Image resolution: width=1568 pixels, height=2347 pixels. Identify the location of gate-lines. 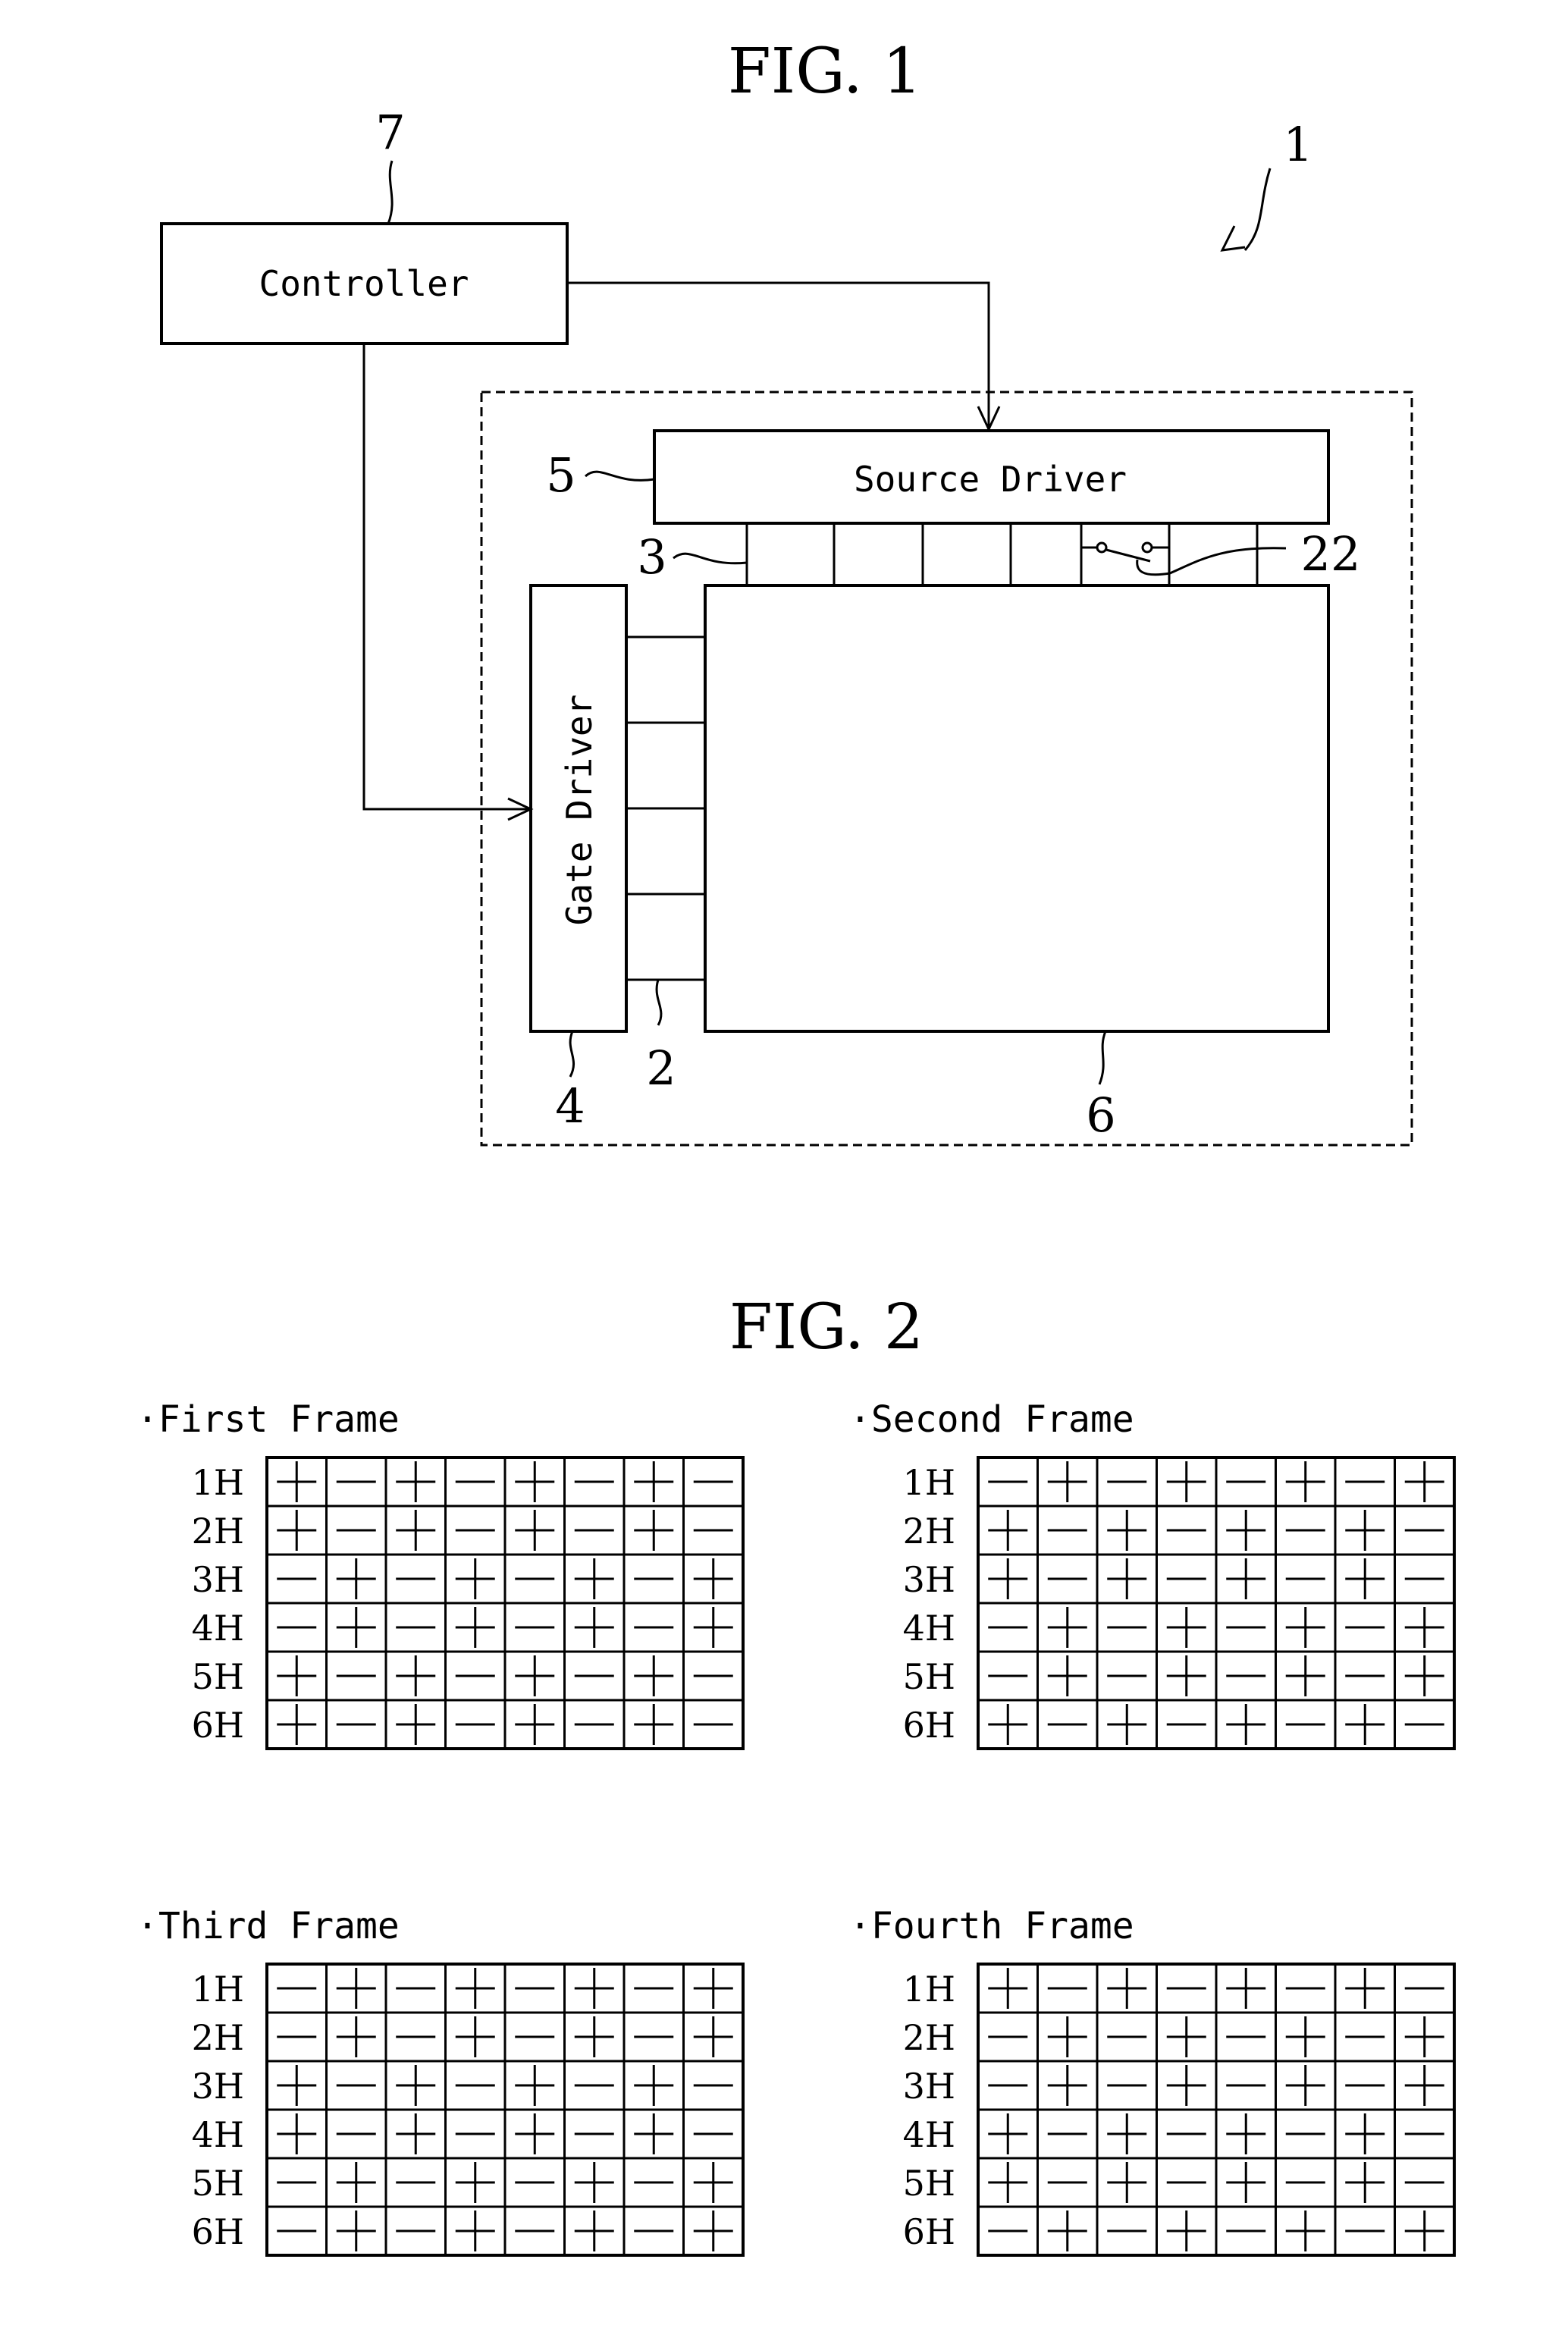
(666, 808).